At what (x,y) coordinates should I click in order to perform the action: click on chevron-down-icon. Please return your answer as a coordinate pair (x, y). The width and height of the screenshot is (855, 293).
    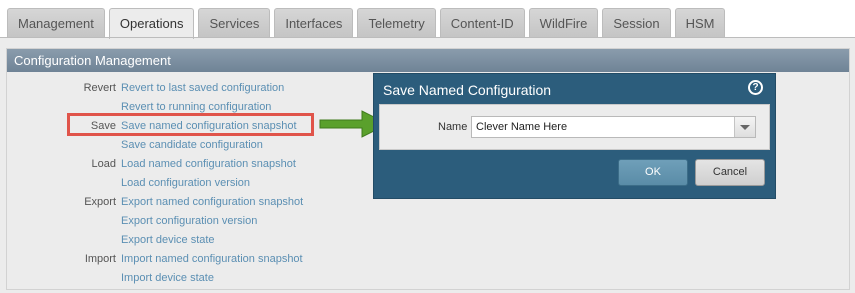
    Looking at the image, I should click on (745, 127).